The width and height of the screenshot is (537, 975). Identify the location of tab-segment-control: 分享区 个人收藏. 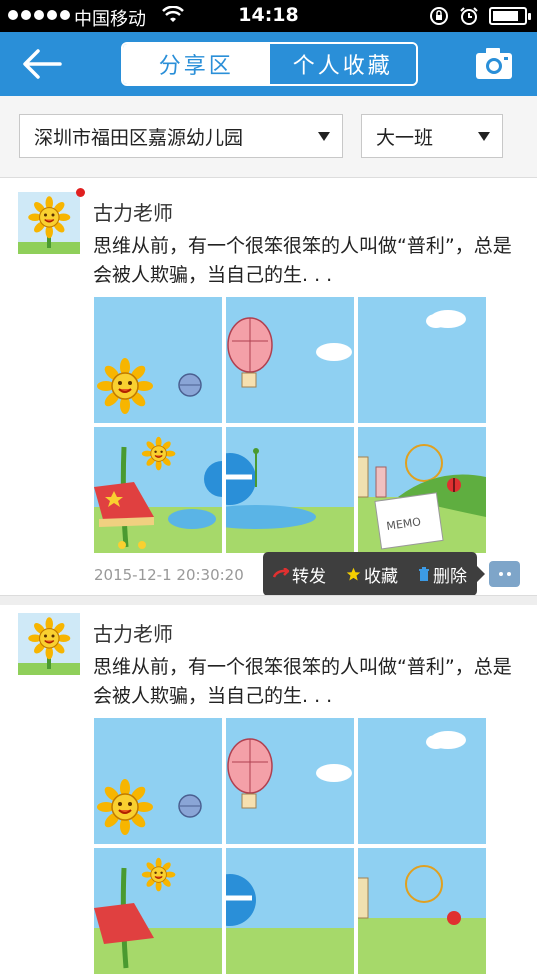
(269, 64).